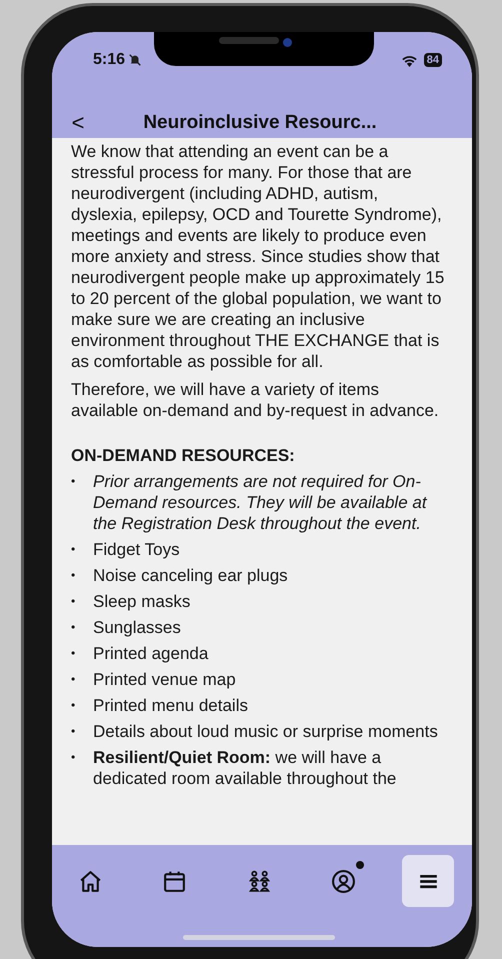 Image resolution: width=502 pixels, height=959 pixels. I want to click on section-heading: ON-DEMAND RESOURCES:, so click(183, 455).